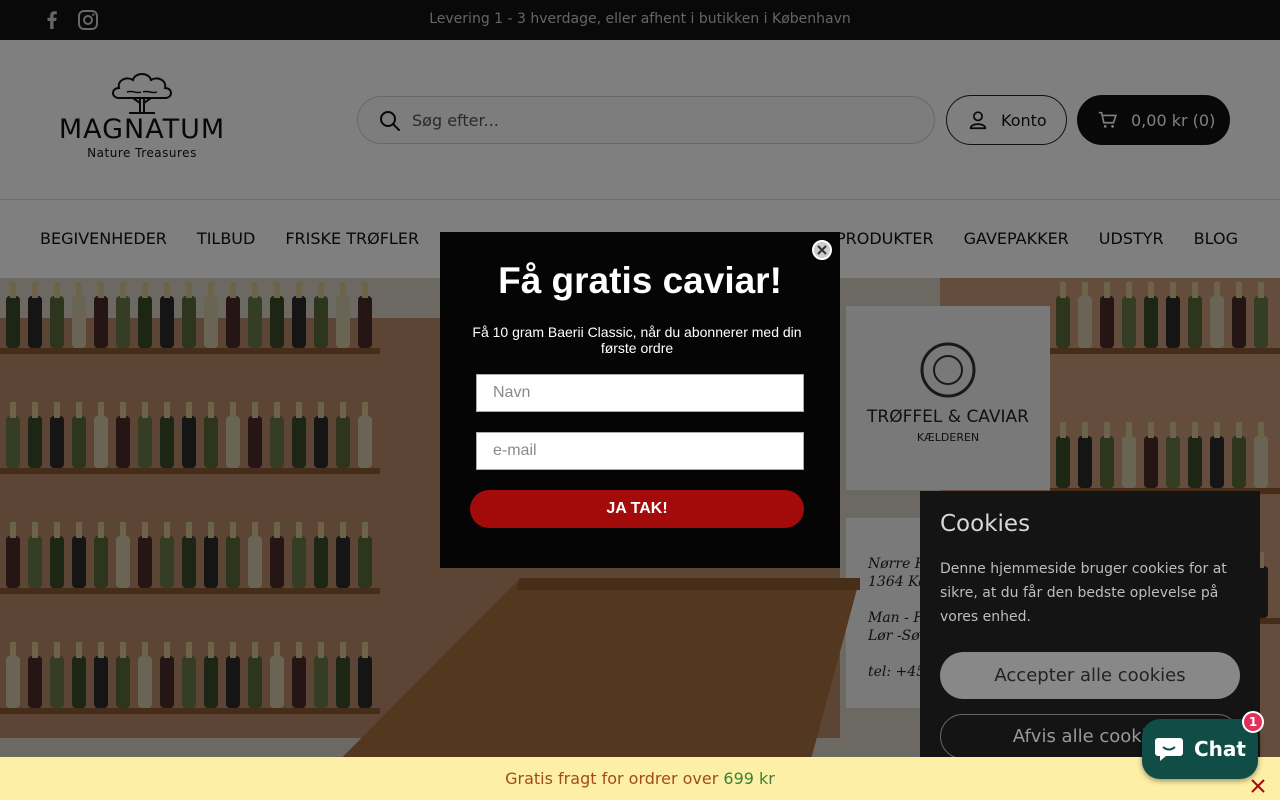 This screenshot has height=800, width=1280. What do you see at coordinates (640, 393) in the screenshot?
I see `name-field` at bounding box center [640, 393].